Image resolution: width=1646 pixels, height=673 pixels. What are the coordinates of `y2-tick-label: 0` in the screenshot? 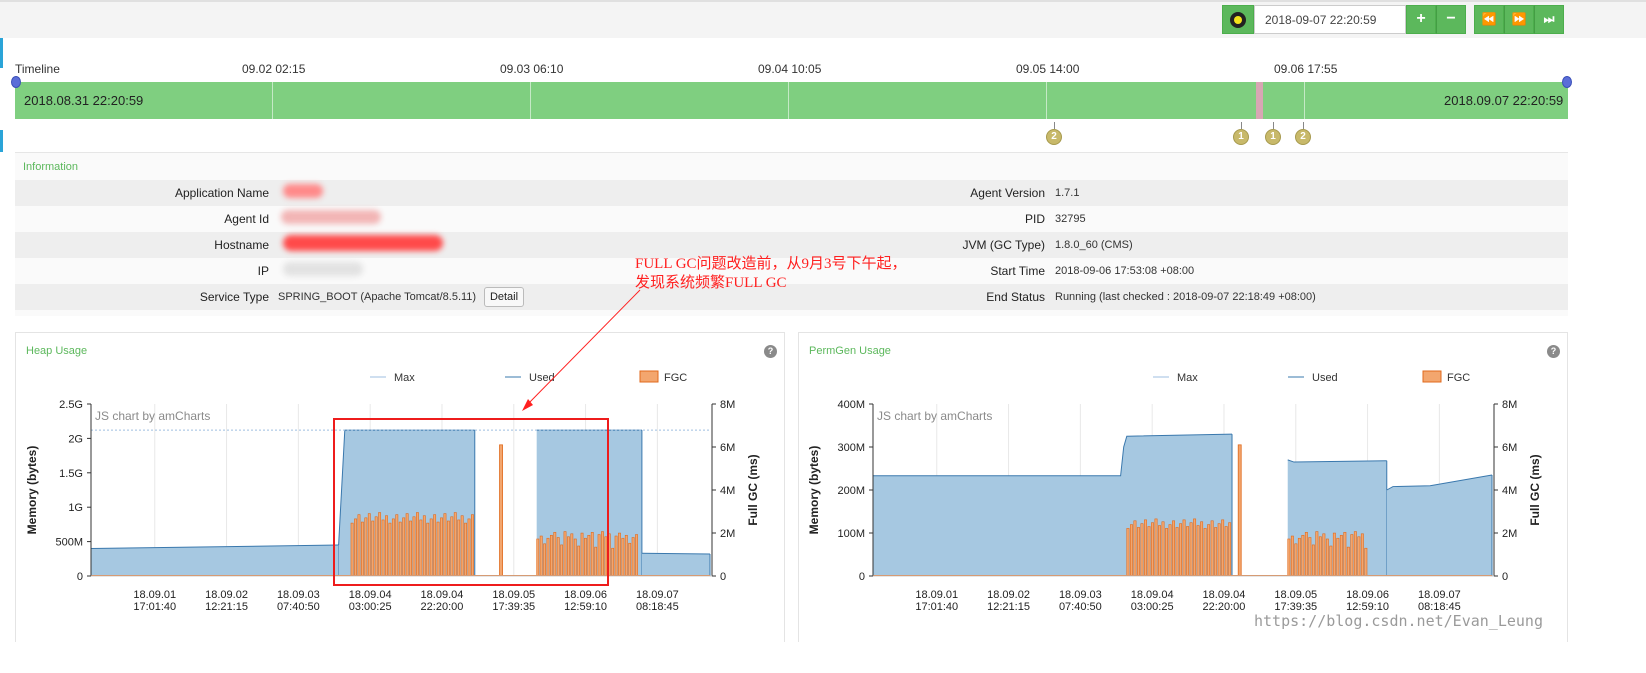 It's located at (1505, 577).